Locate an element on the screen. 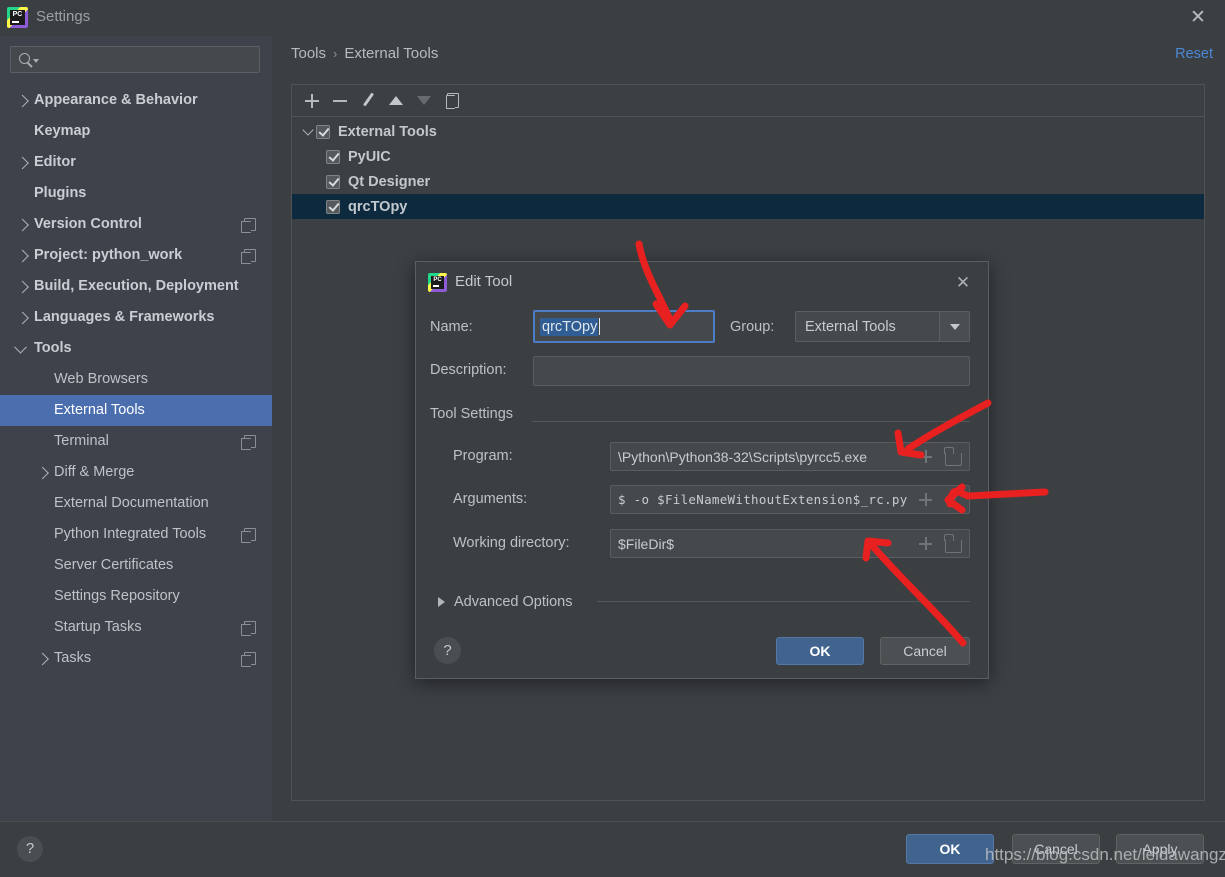 The height and width of the screenshot is (877, 1225). tool-settings-divider is located at coordinates (751, 421).